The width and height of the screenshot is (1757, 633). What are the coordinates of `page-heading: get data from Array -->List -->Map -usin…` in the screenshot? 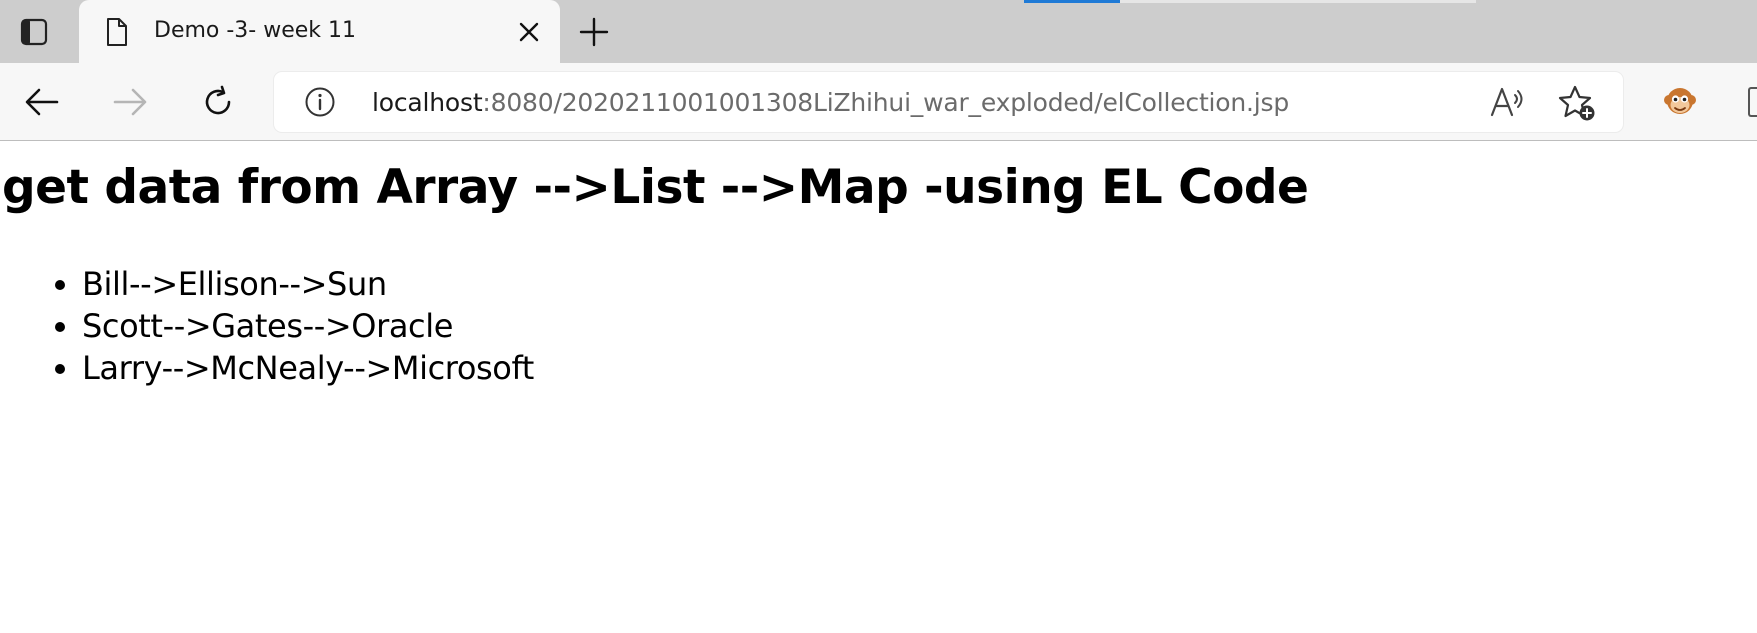 It's located at (655, 187).